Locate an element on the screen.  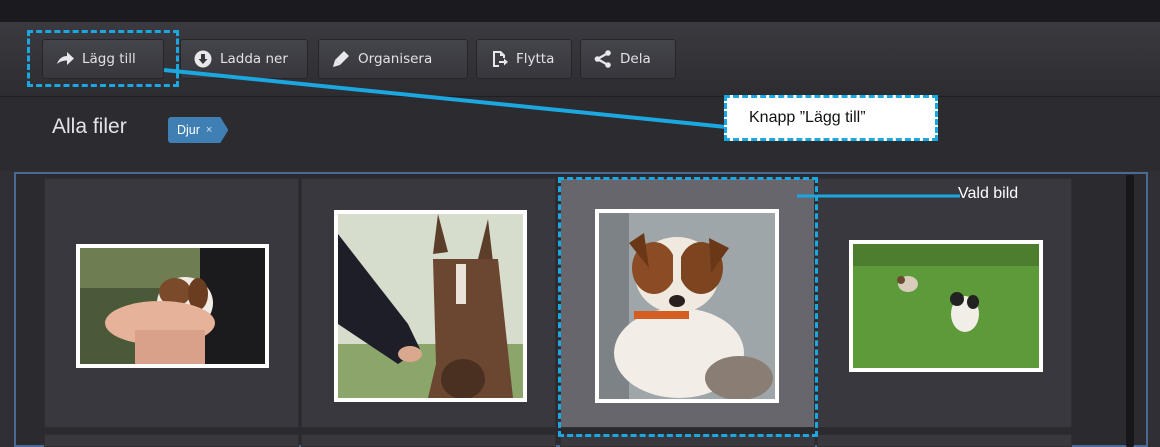
puppy-in-hand-image is located at coordinates (172, 306).